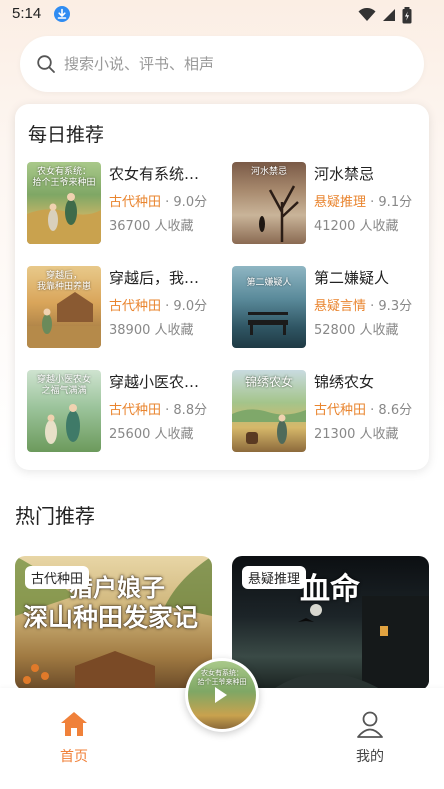 The height and width of the screenshot is (789, 444). What do you see at coordinates (269, 203) in the screenshot?
I see `book-cover: 河水禁忌` at bounding box center [269, 203].